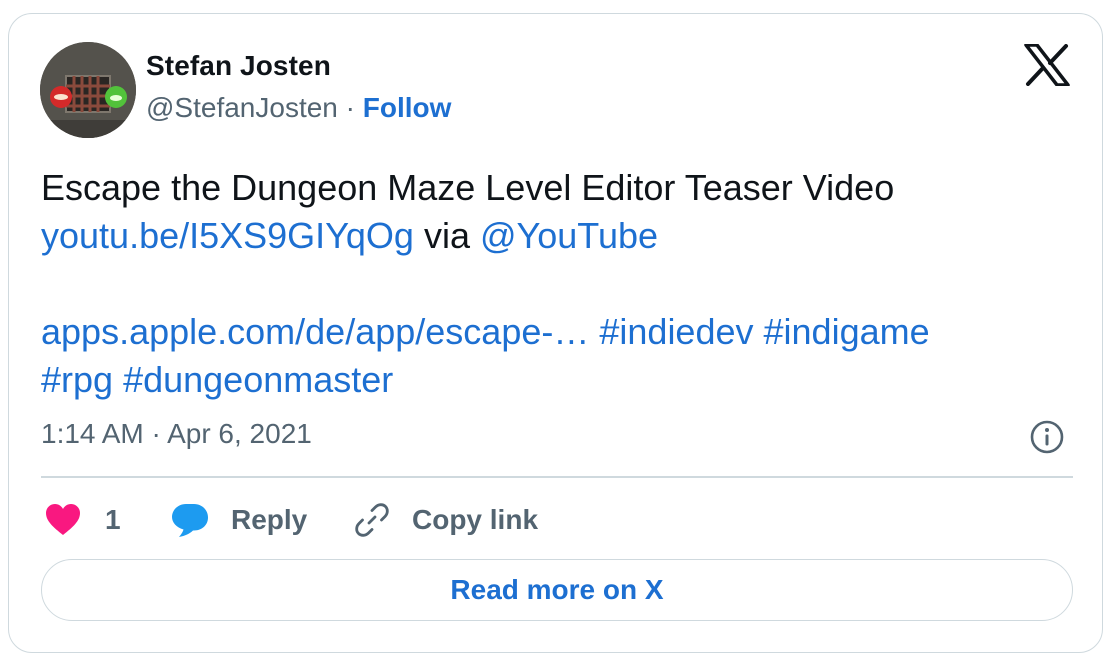  What do you see at coordinates (113, 519) in the screenshot?
I see `like-count: 1` at bounding box center [113, 519].